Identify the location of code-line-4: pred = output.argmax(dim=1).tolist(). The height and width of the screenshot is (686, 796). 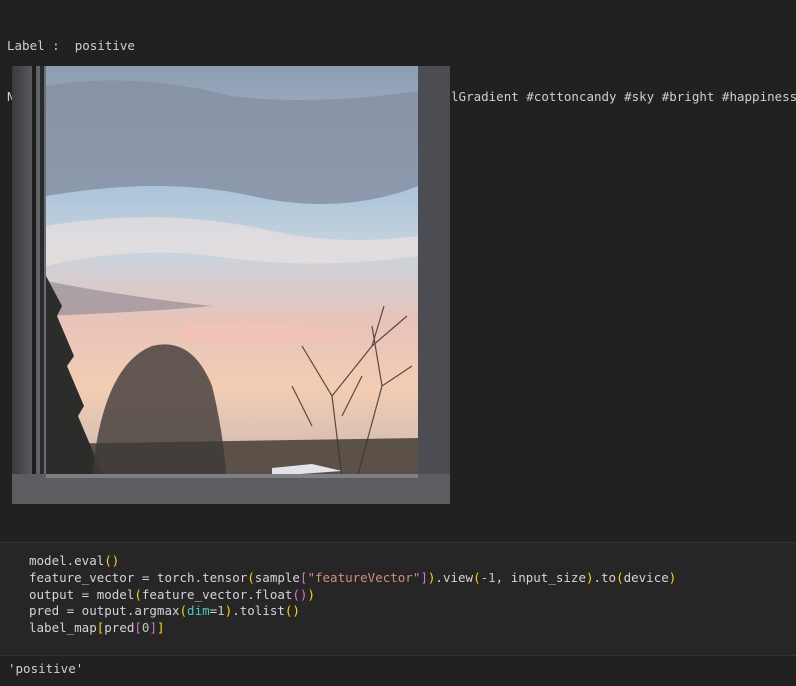
(164, 611).